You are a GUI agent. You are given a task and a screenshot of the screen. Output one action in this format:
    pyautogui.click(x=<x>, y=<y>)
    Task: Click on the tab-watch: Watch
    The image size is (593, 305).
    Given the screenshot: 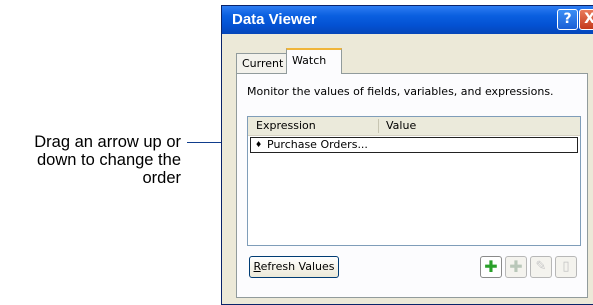 What is the action you would take?
    pyautogui.click(x=314, y=61)
    